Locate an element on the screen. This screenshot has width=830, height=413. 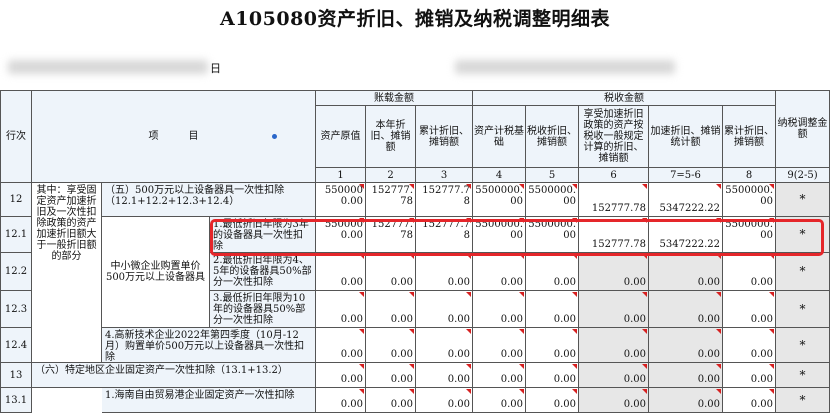
adjust-star-12: * is located at coordinates (803, 200).